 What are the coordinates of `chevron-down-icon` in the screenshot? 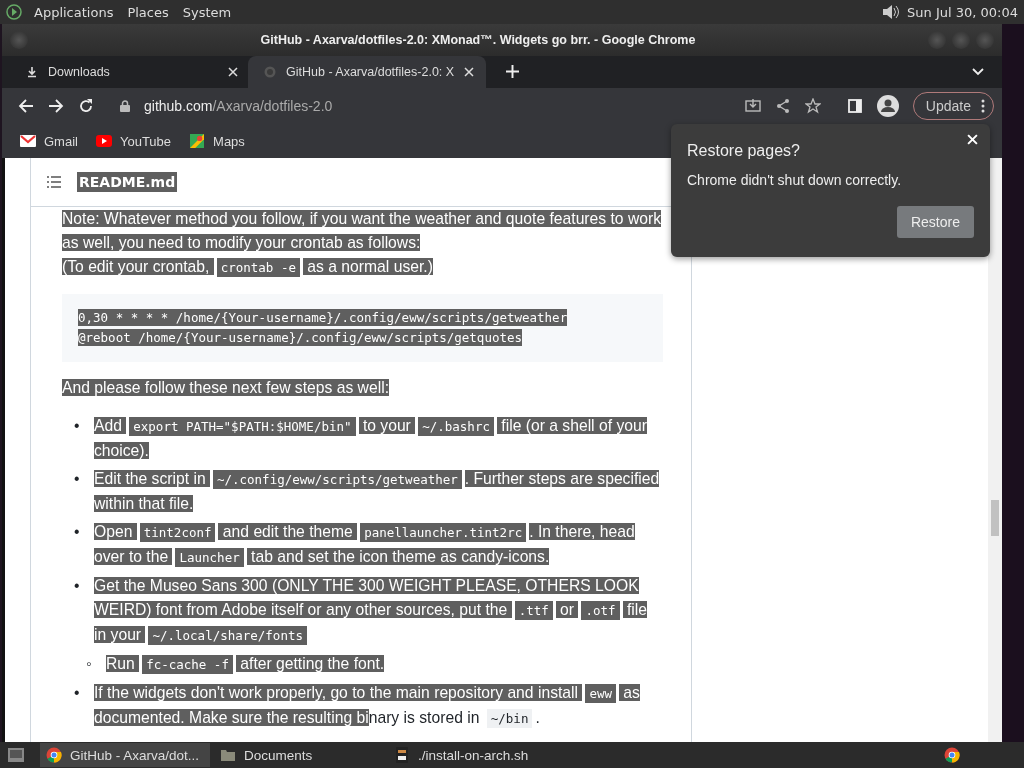 It's located at (978, 72).